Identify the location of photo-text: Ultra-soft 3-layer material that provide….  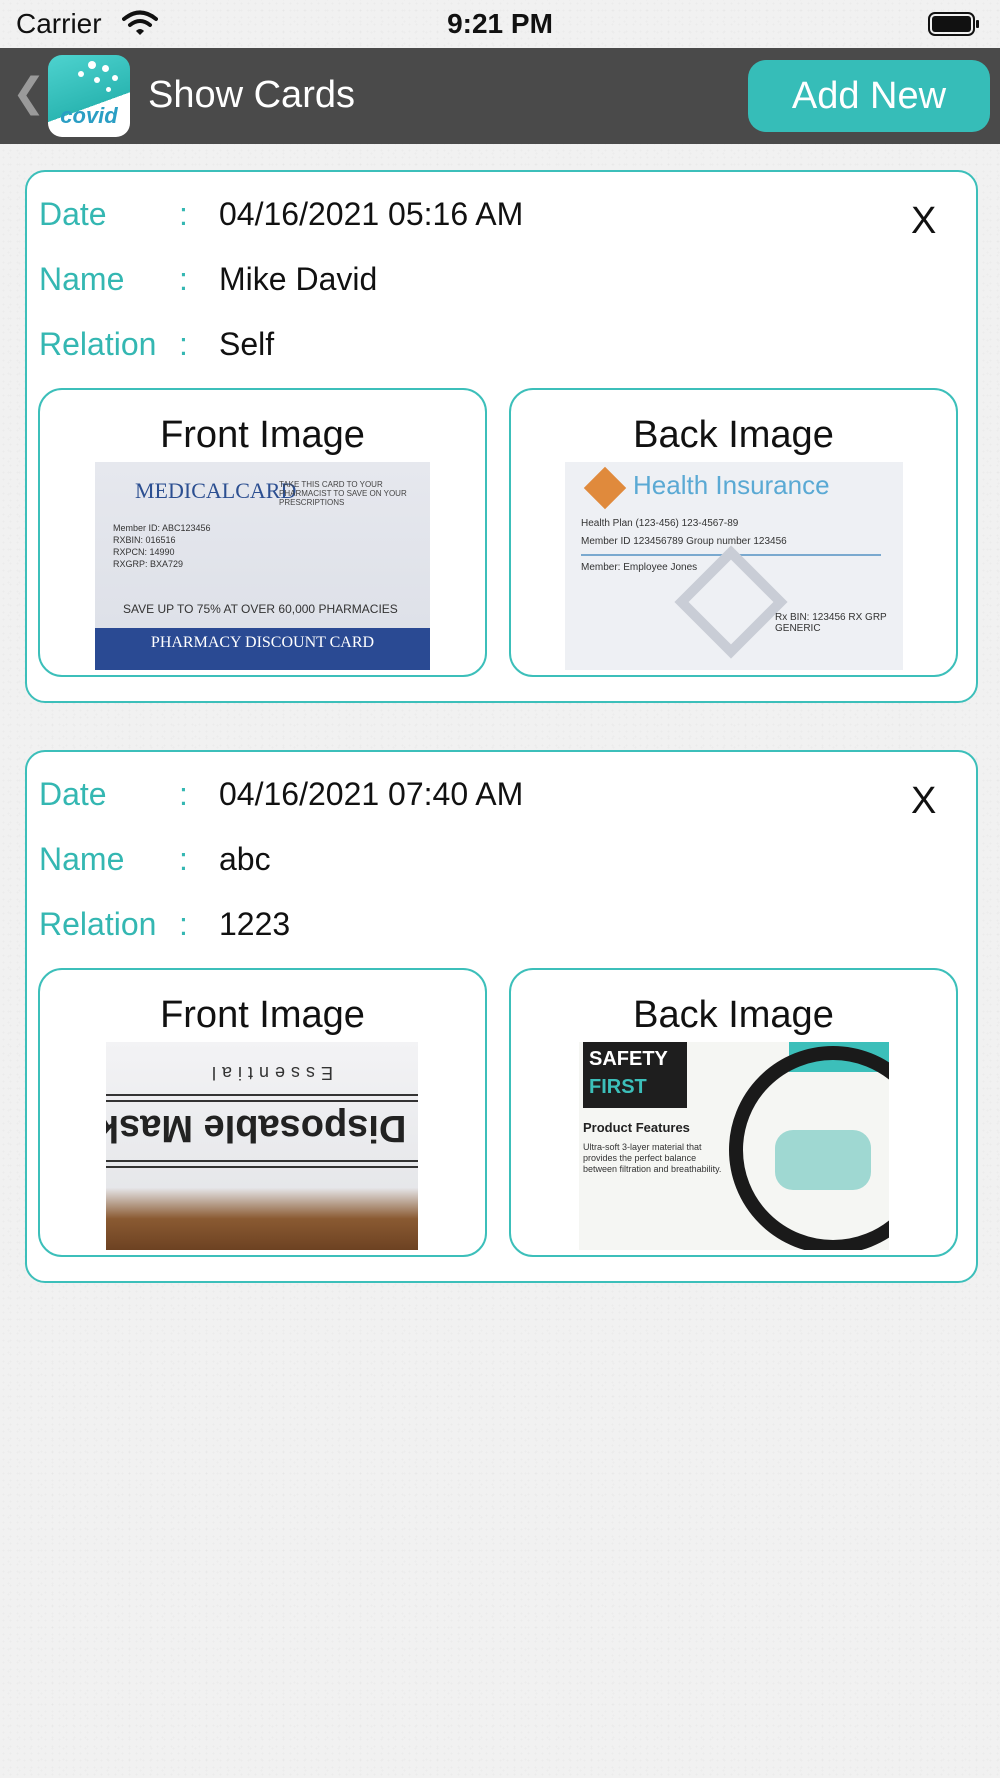
(652, 1158).